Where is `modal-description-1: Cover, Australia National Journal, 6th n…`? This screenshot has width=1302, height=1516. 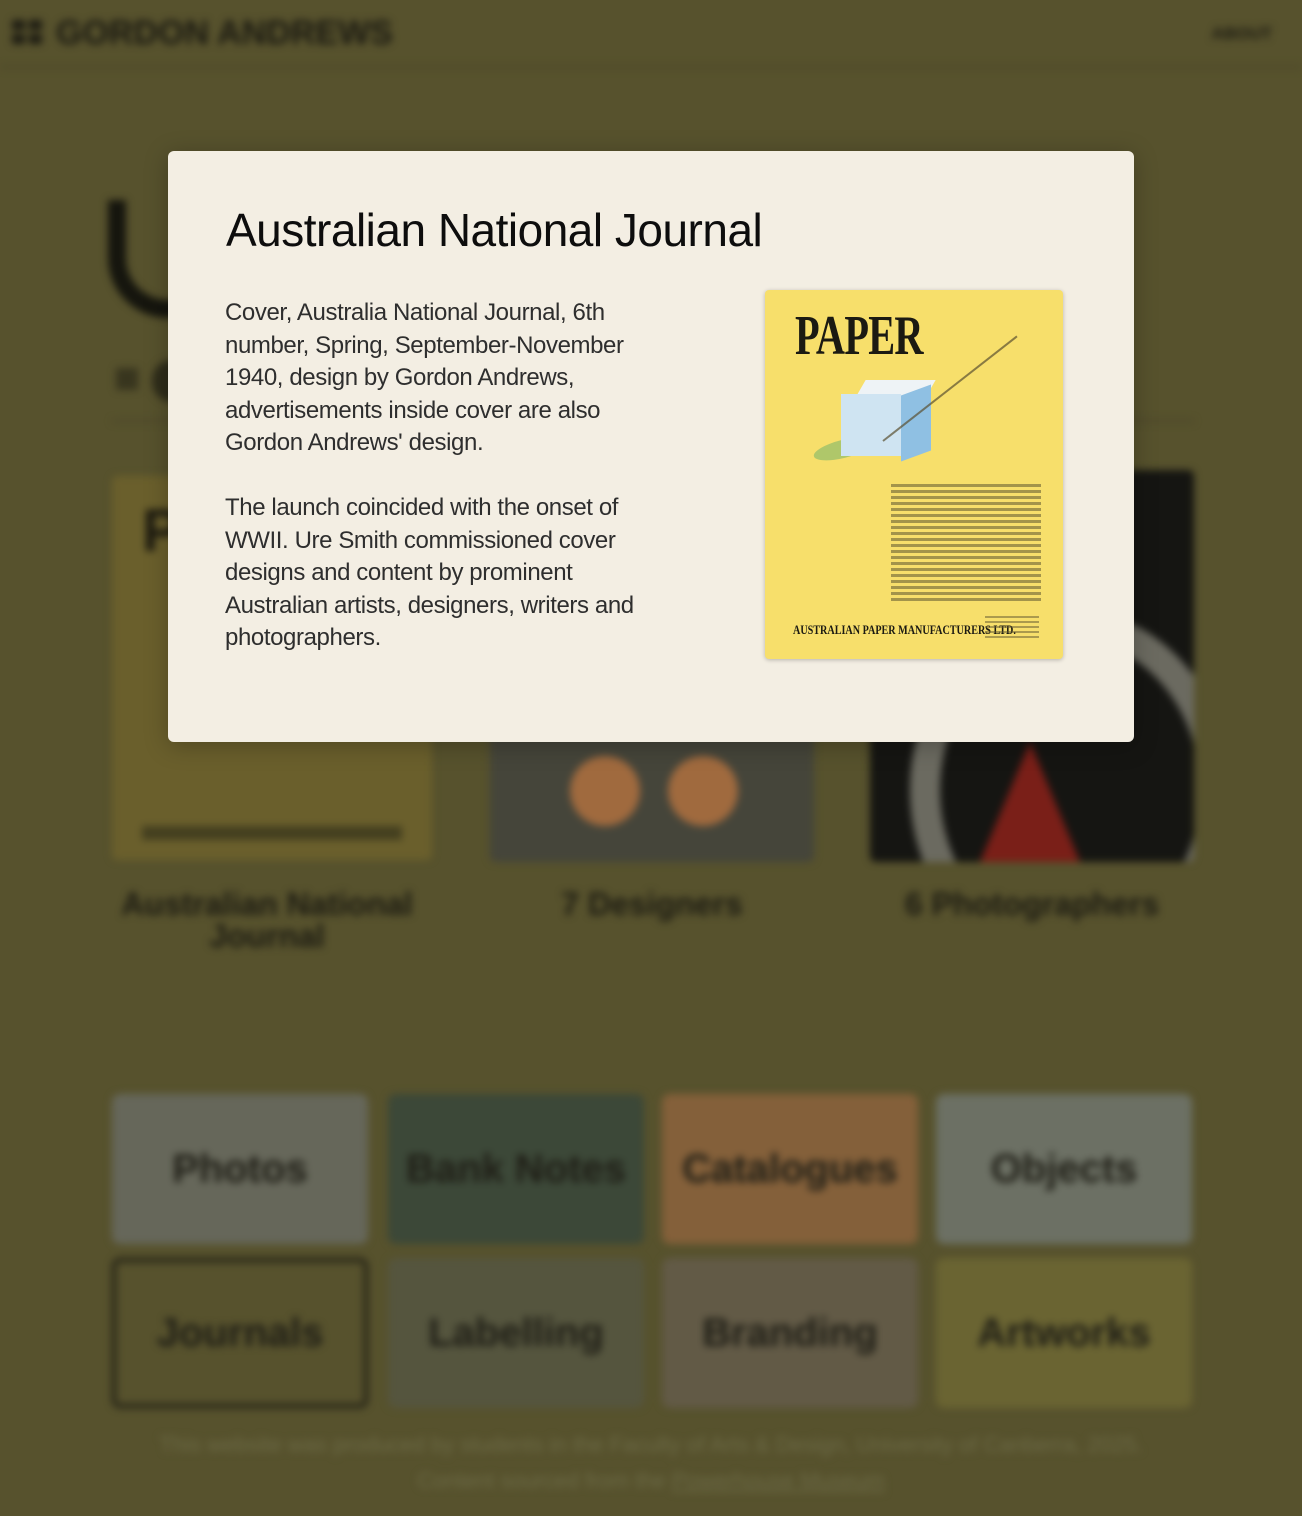 modal-description-1: Cover, Australia National Journal, 6th n… is located at coordinates (424, 378).